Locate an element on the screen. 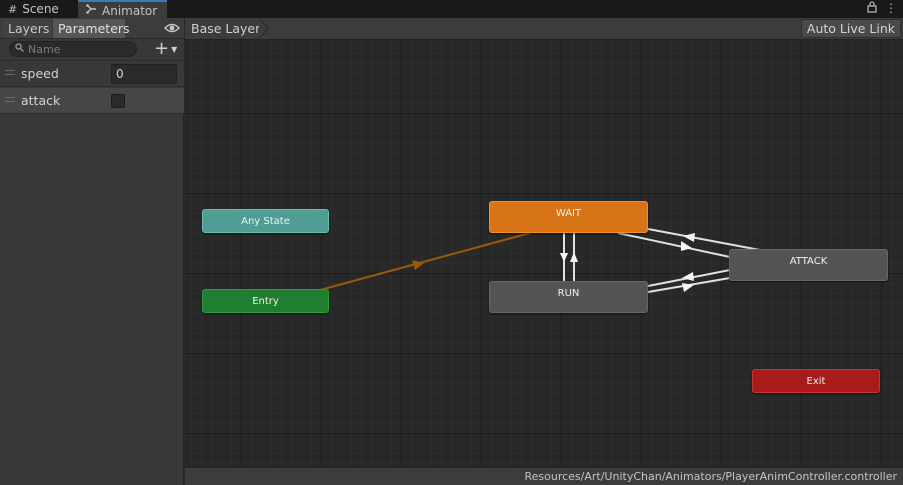  state-any-state: Any State is located at coordinates (265, 221).